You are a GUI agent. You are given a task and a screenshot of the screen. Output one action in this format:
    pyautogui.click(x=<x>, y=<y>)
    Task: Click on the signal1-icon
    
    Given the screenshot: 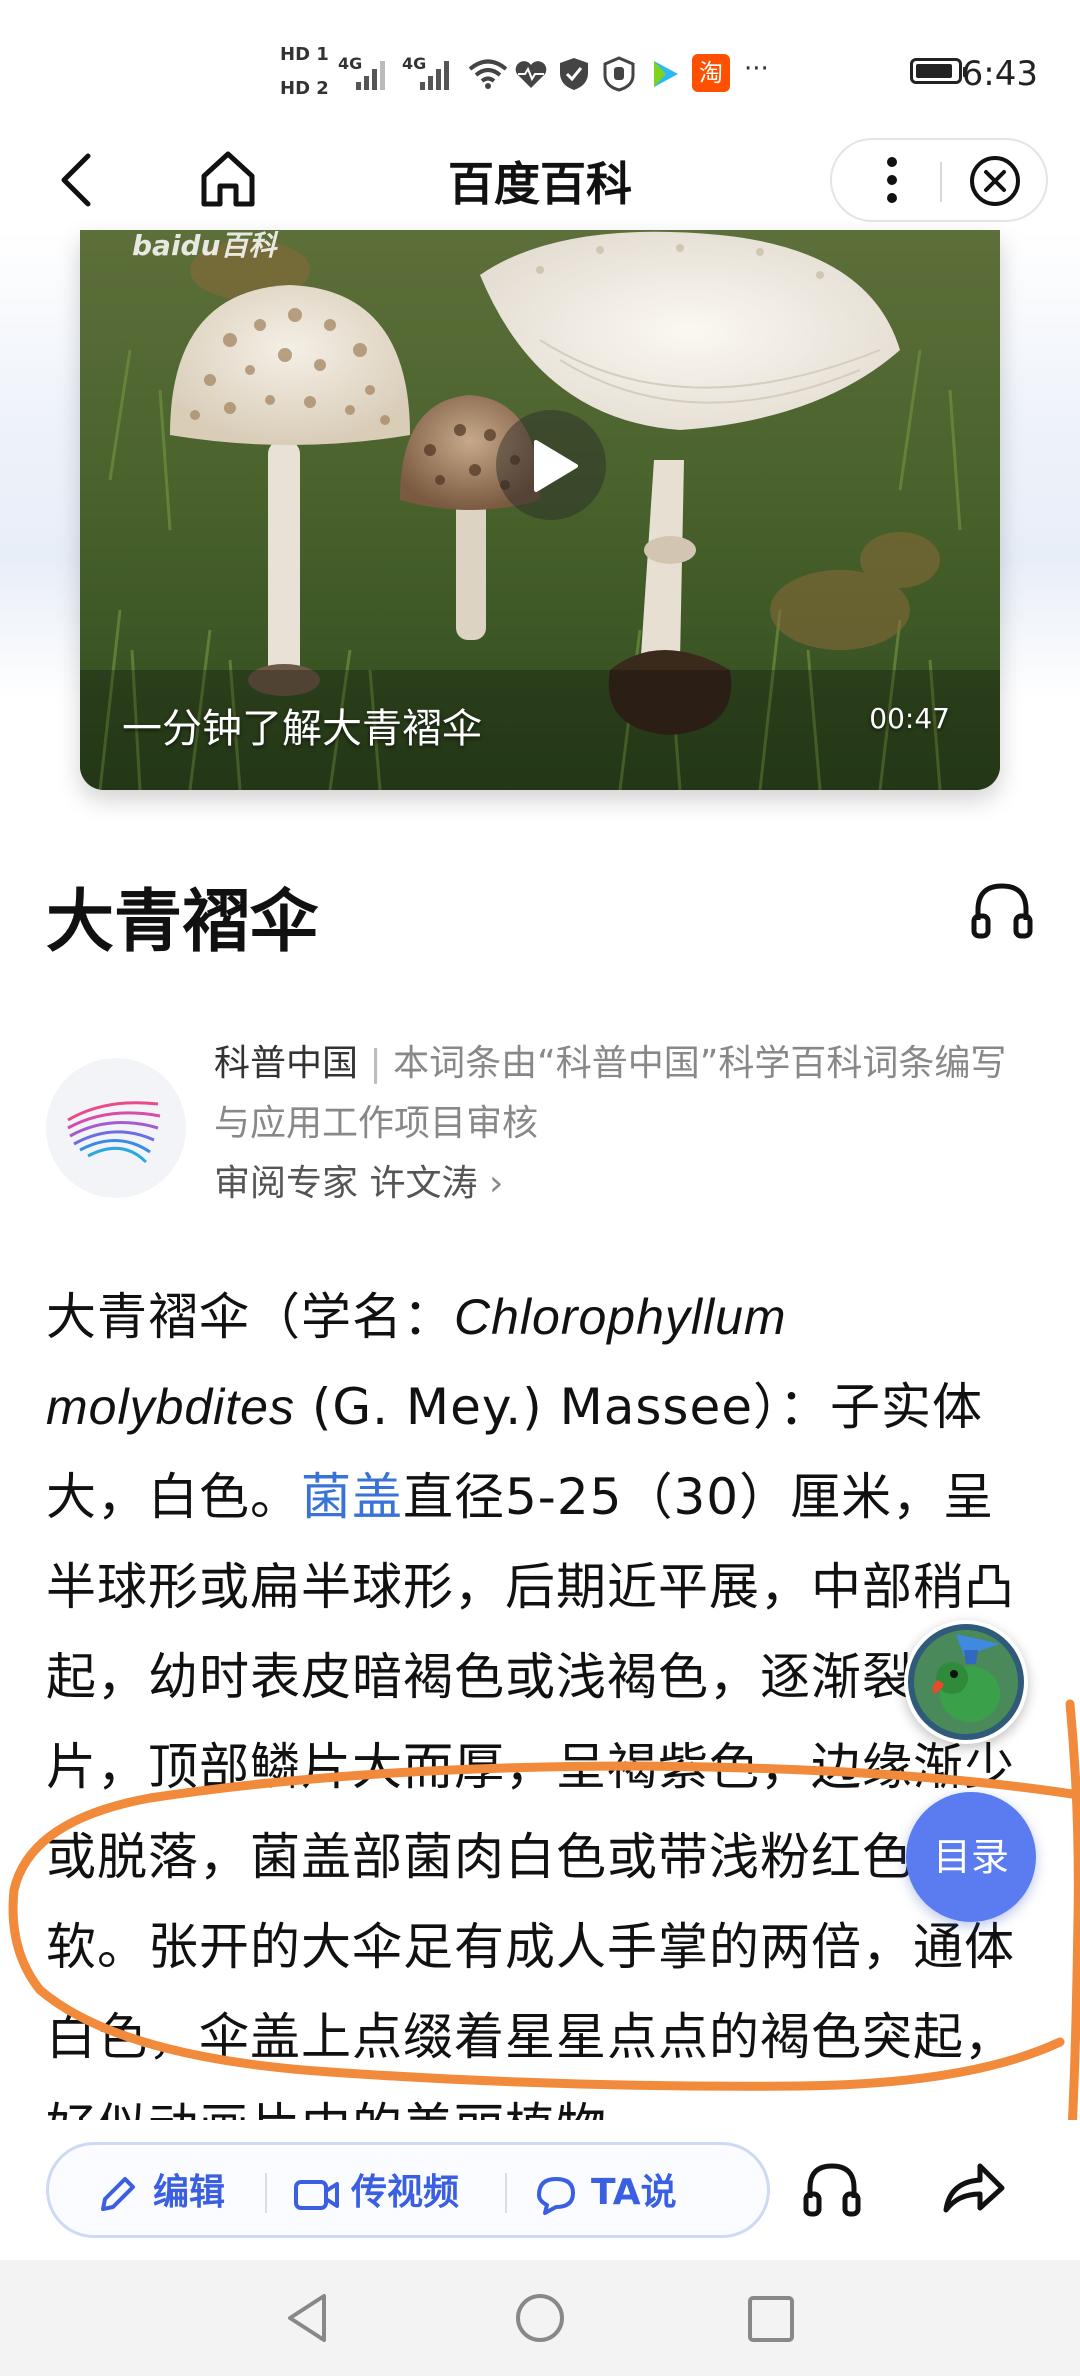 What is the action you would take?
    pyautogui.click(x=373, y=74)
    